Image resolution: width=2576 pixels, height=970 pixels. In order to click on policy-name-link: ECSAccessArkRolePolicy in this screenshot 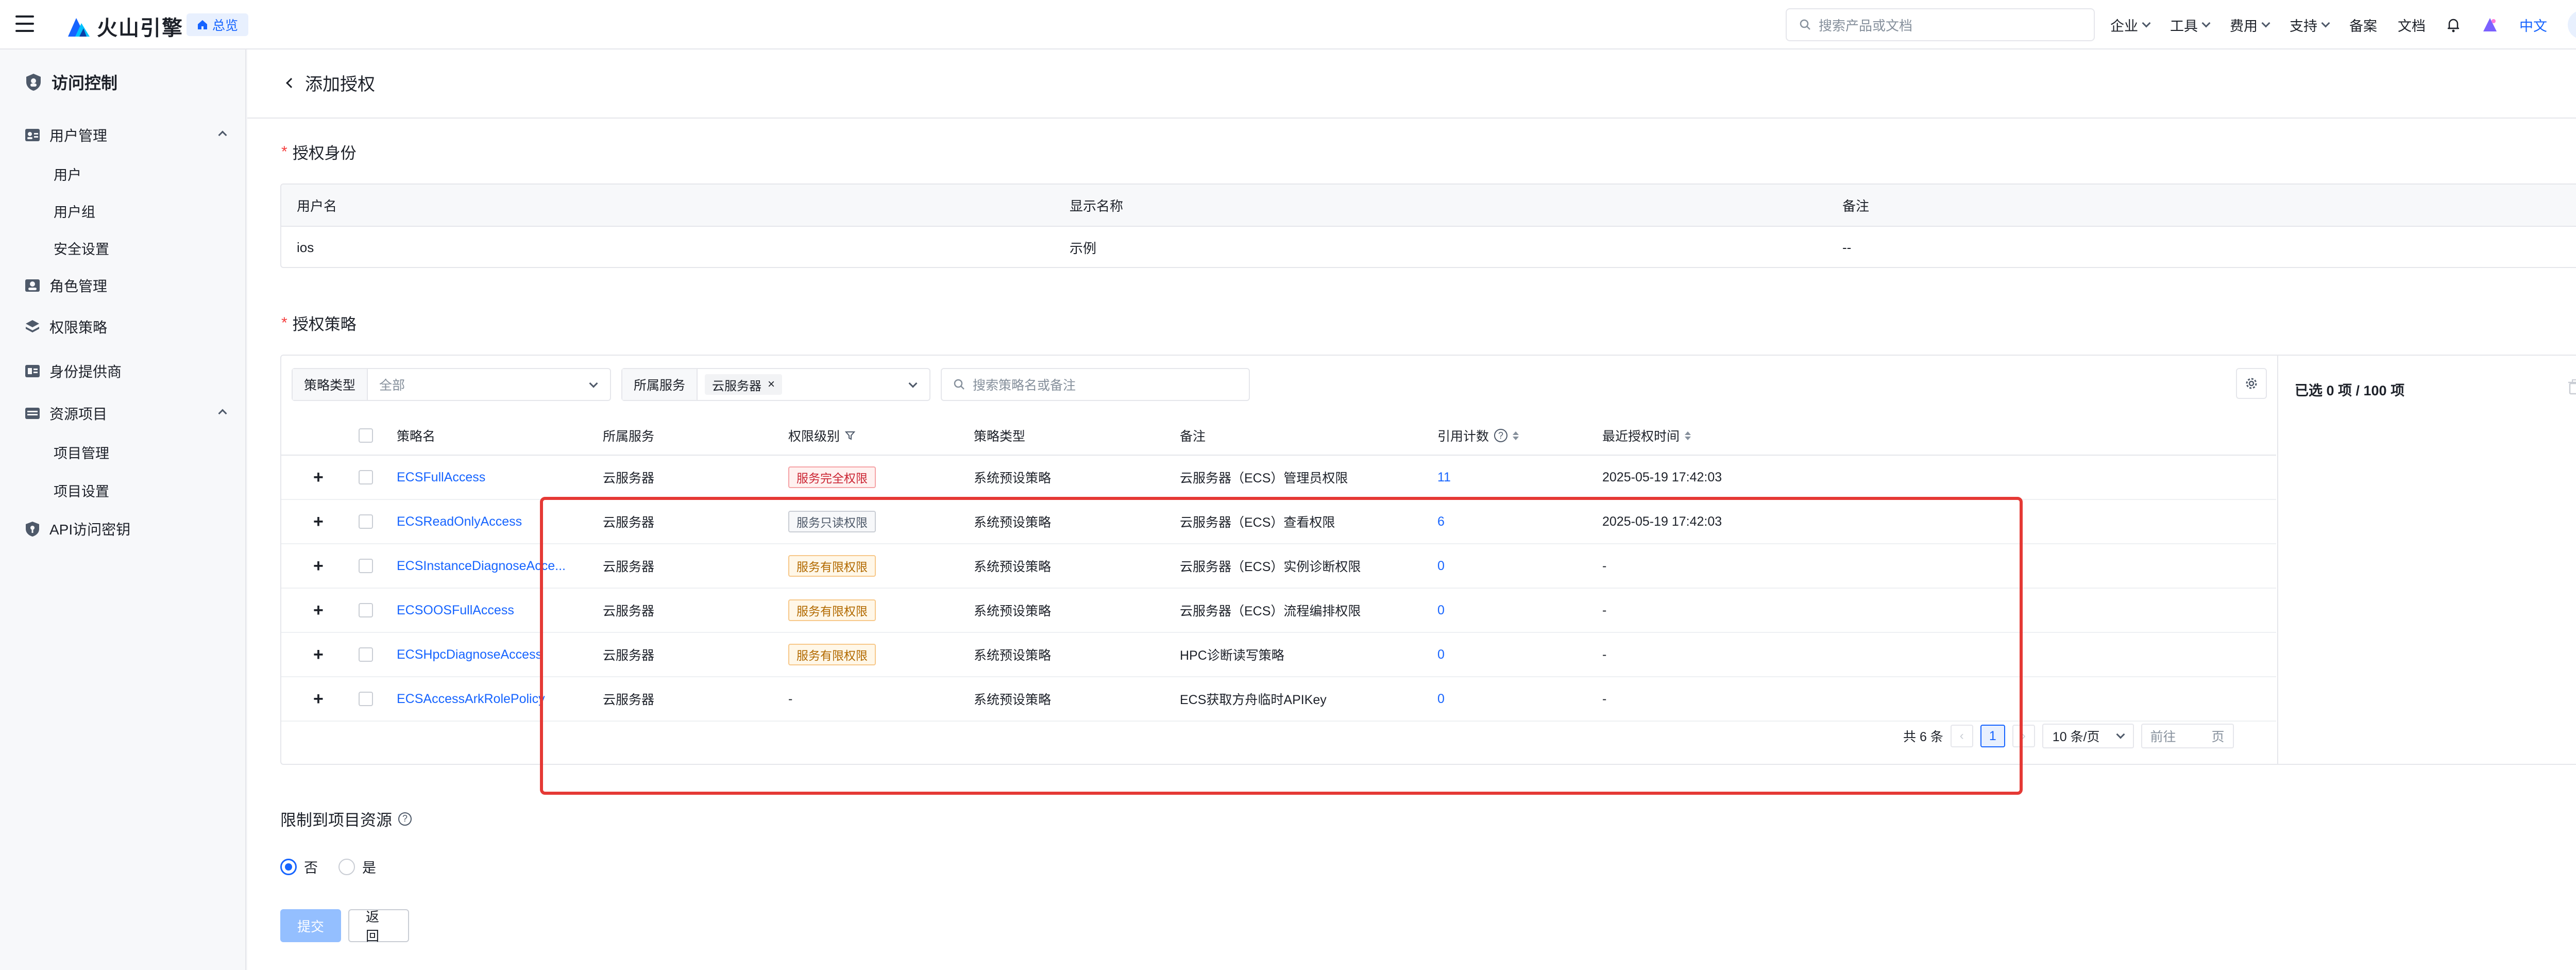, I will do `click(485, 699)`.